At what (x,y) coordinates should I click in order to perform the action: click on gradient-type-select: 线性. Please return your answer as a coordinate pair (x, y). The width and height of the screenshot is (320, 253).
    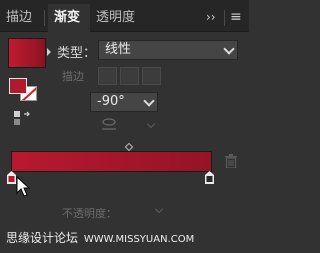
    Looking at the image, I should click on (168, 50).